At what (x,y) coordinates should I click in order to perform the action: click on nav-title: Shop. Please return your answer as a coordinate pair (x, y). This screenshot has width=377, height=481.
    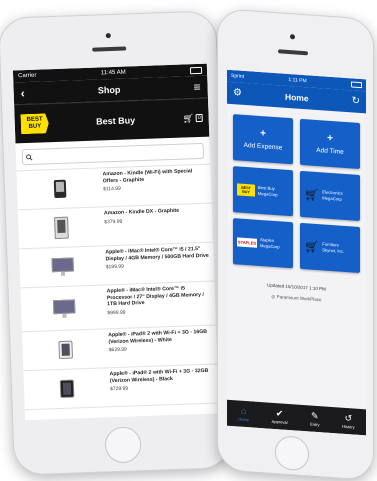
    Looking at the image, I should click on (109, 90).